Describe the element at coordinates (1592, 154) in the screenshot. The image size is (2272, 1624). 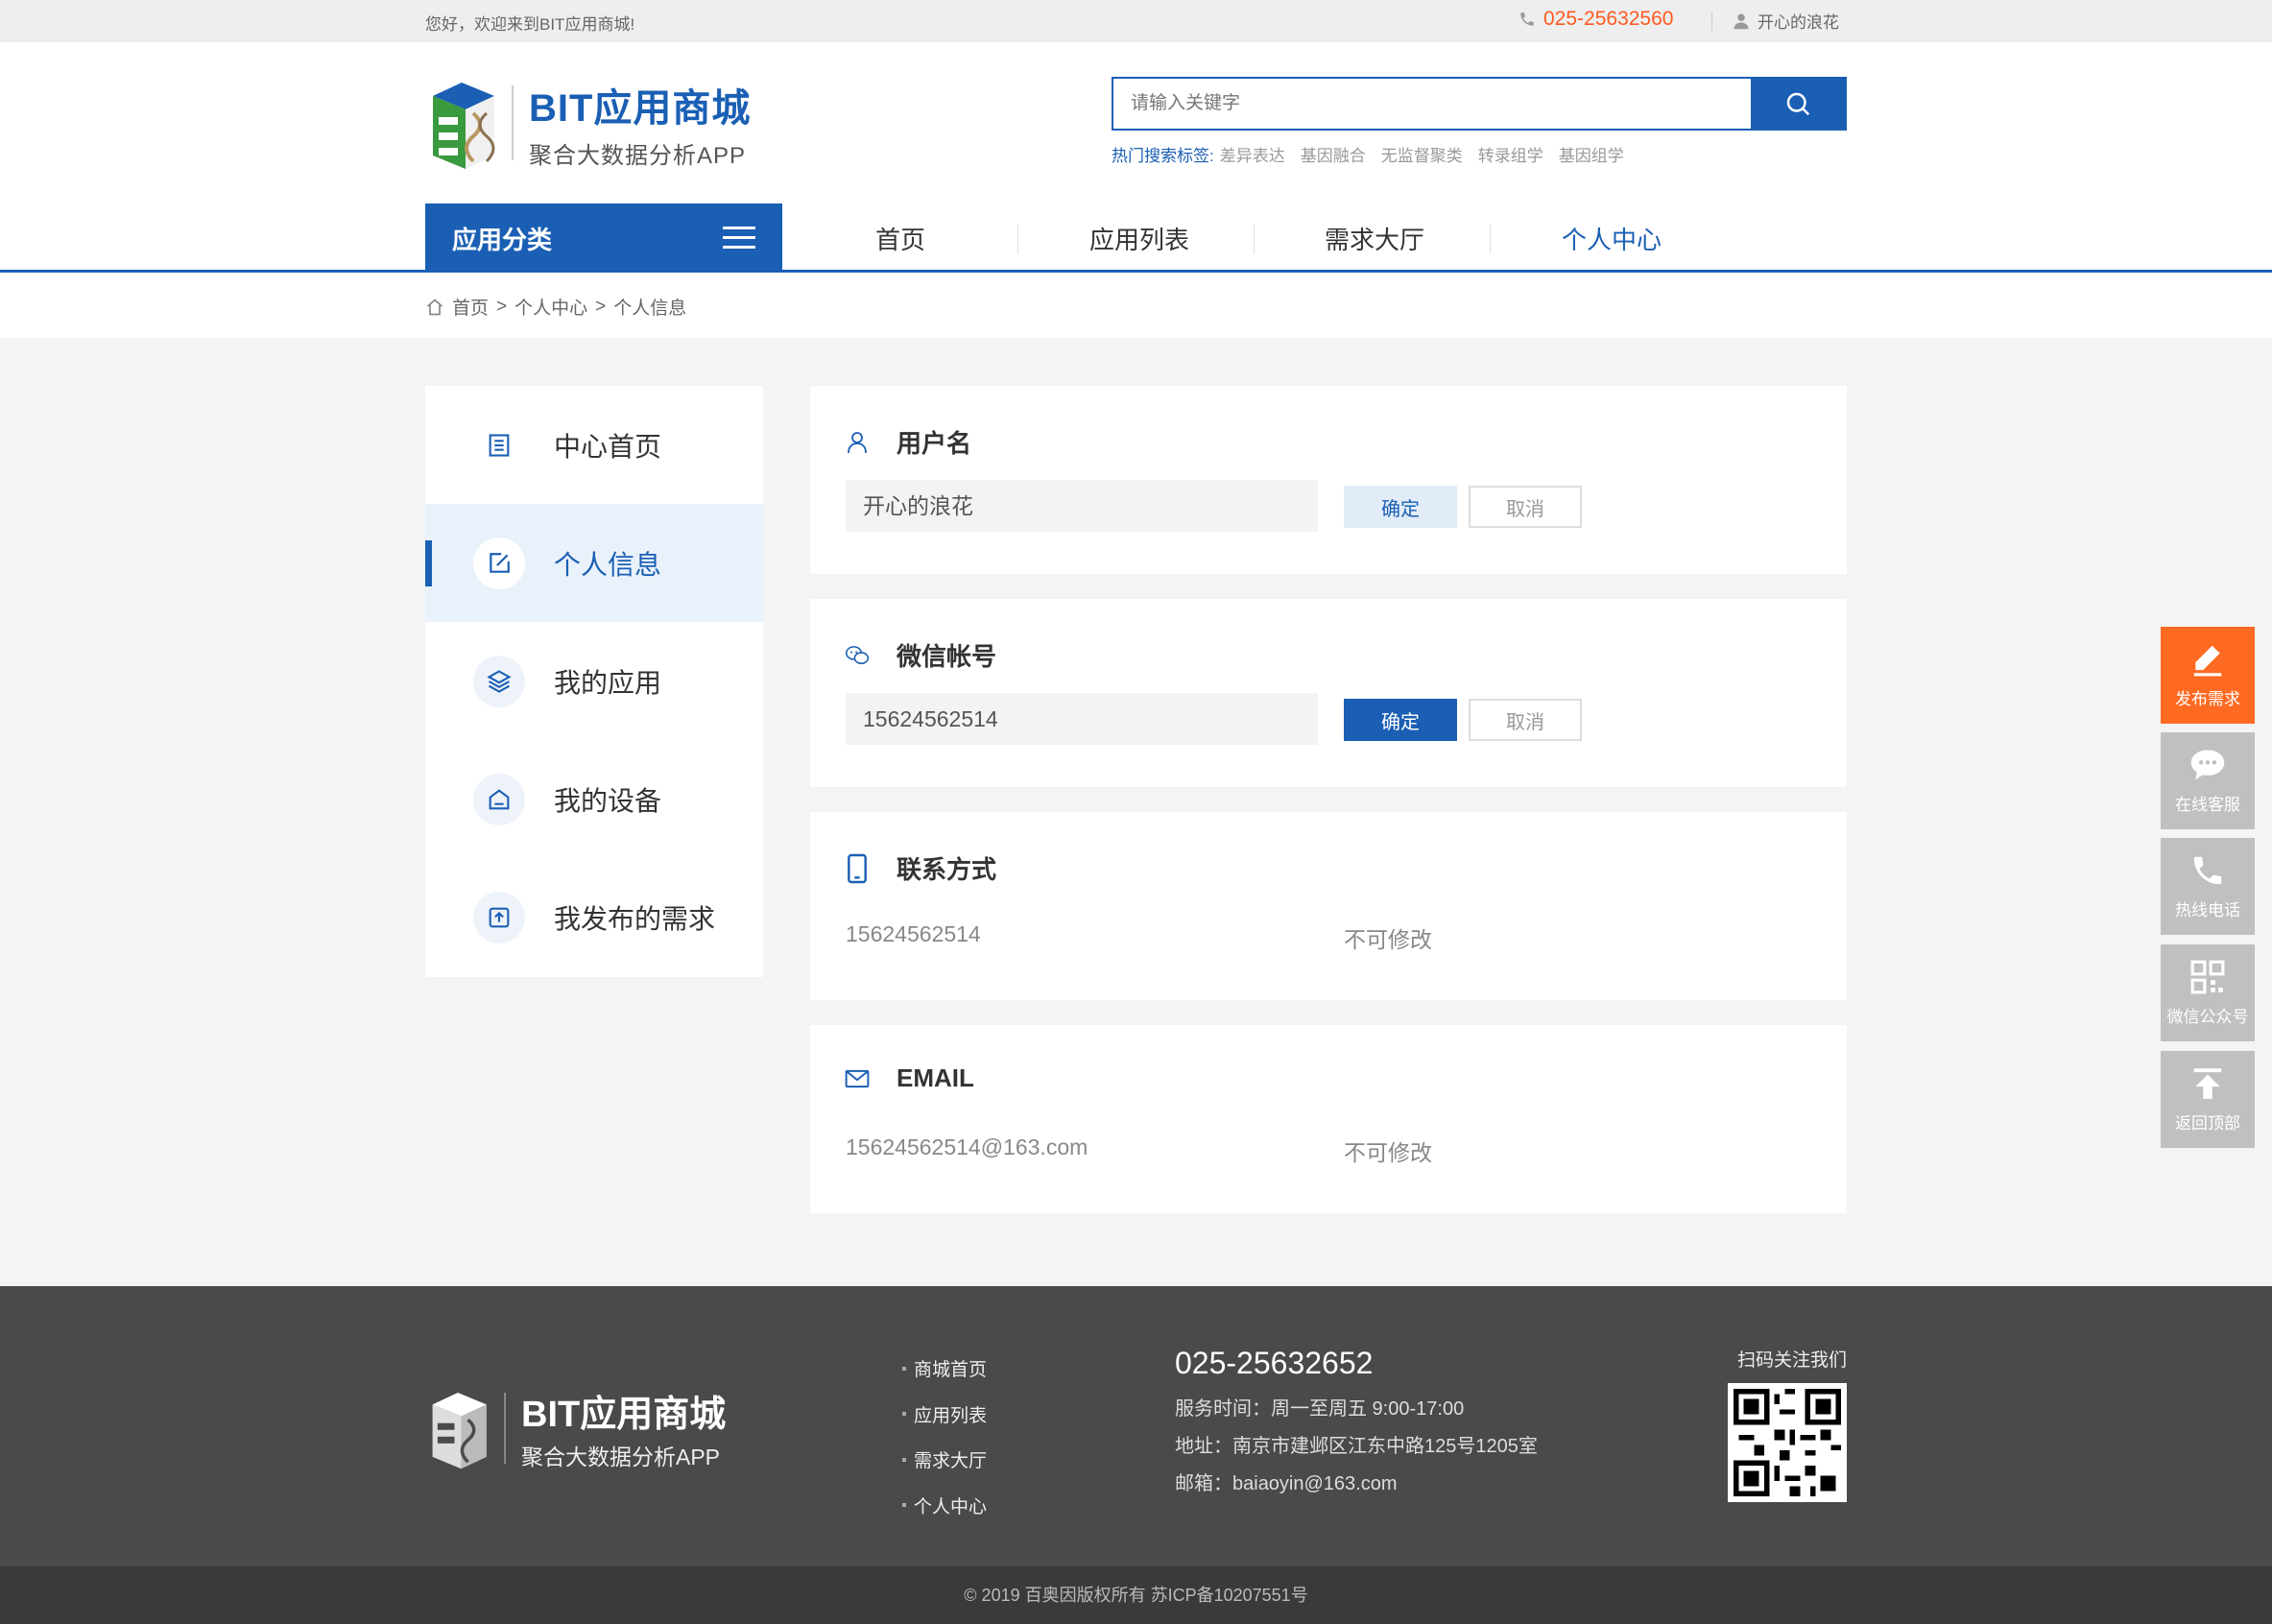
I see `hot-tag: 基因组学` at that location.